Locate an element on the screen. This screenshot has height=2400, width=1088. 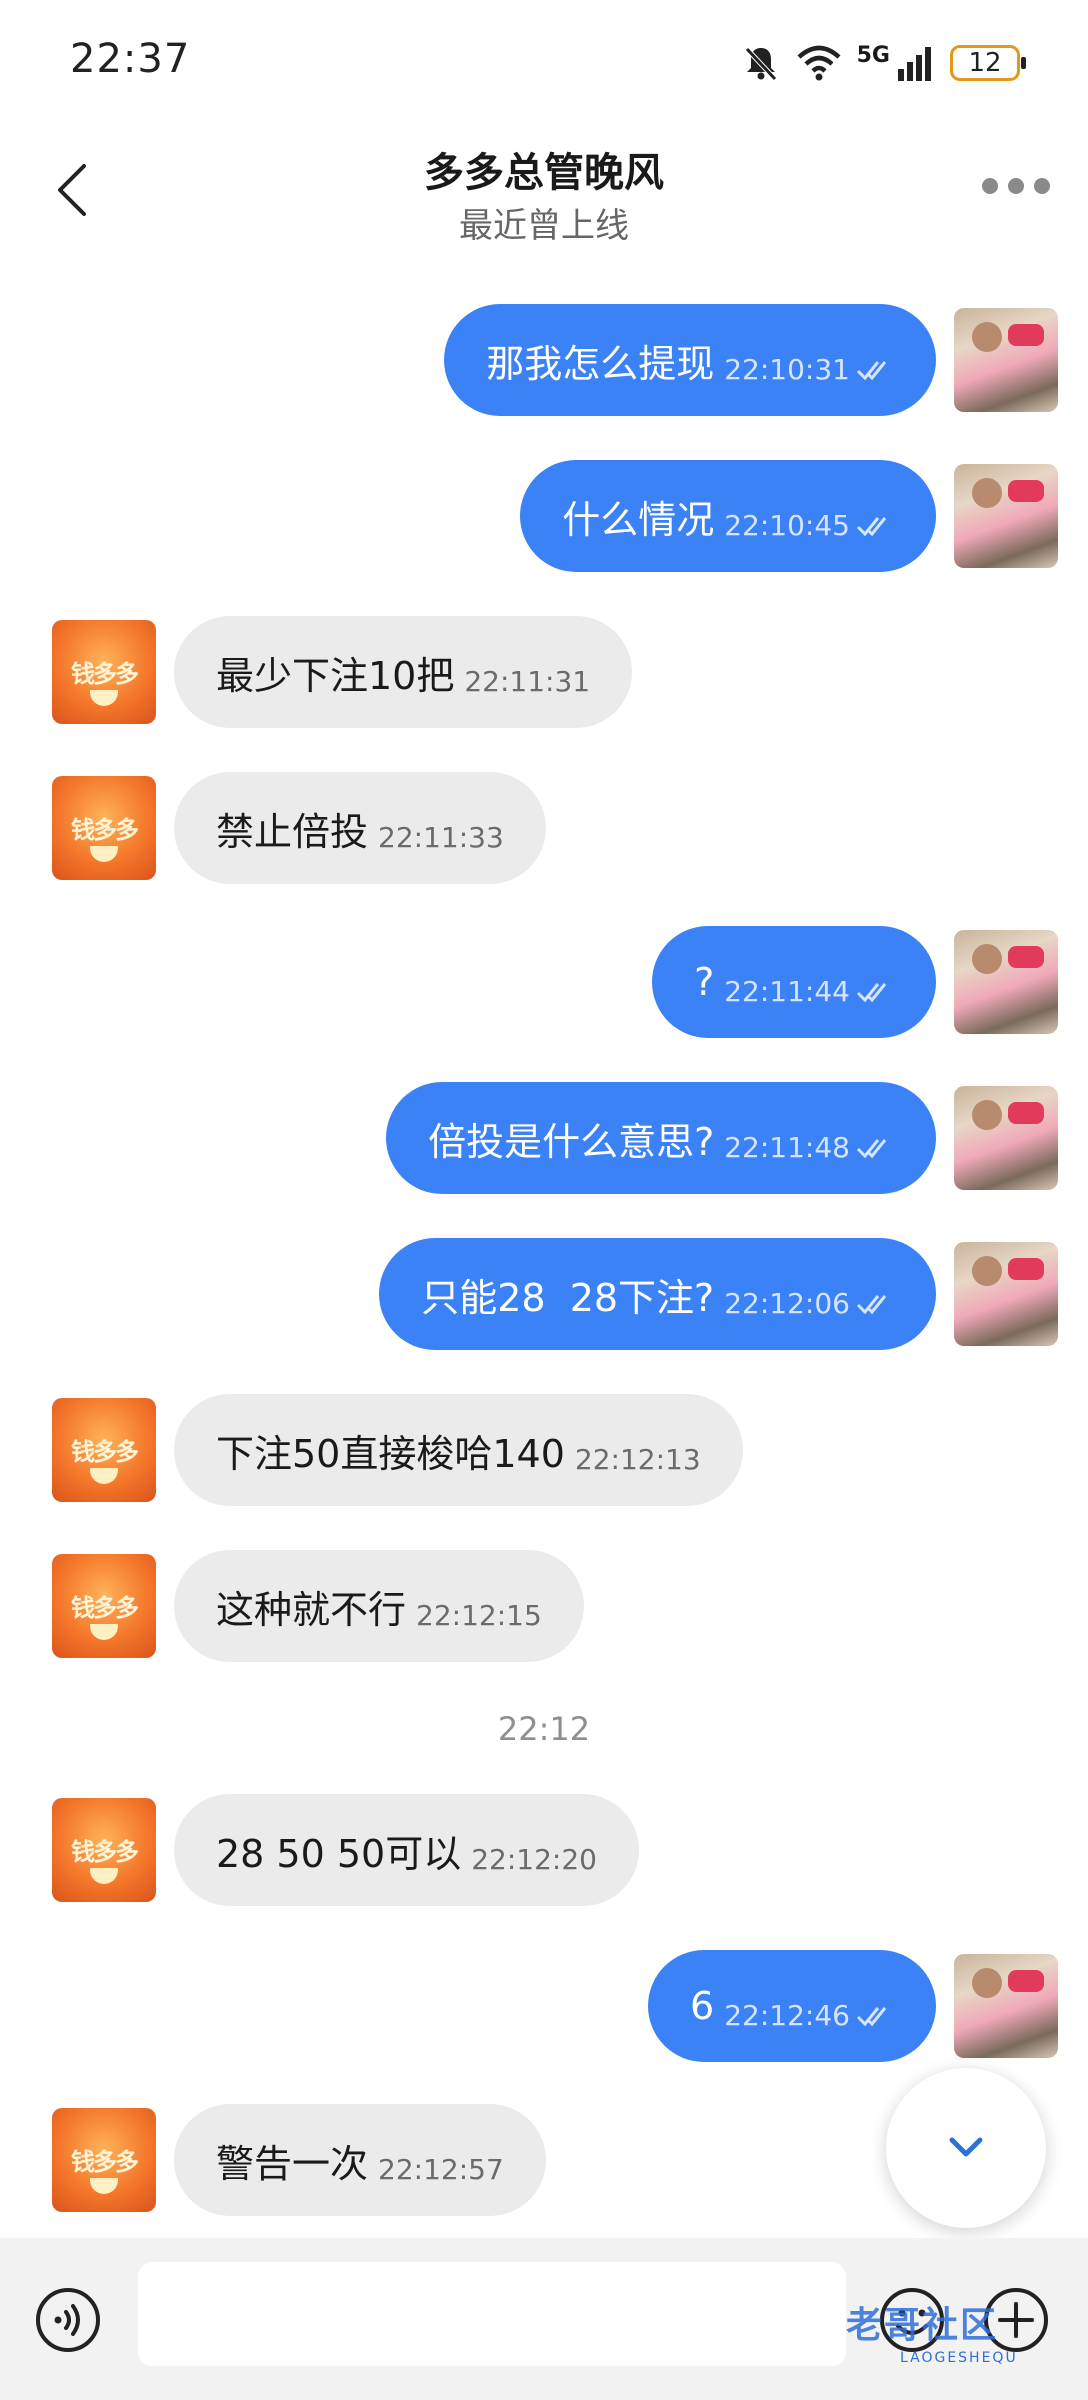
message-text: 最少下注10把 is located at coordinates (335, 675).